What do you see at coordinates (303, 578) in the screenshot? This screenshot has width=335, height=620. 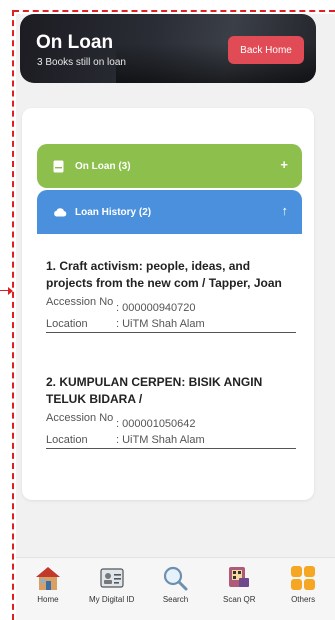 I see `grid-icon` at bounding box center [303, 578].